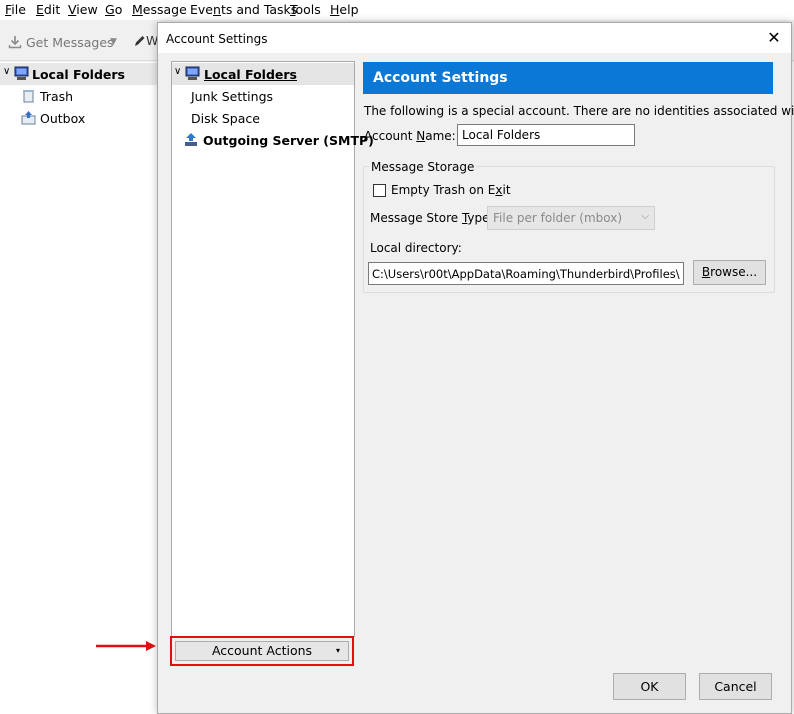 The height and width of the screenshot is (714, 794). What do you see at coordinates (137, 9) in the screenshot?
I see `menu-message-accel: M` at bounding box center [137, 9].